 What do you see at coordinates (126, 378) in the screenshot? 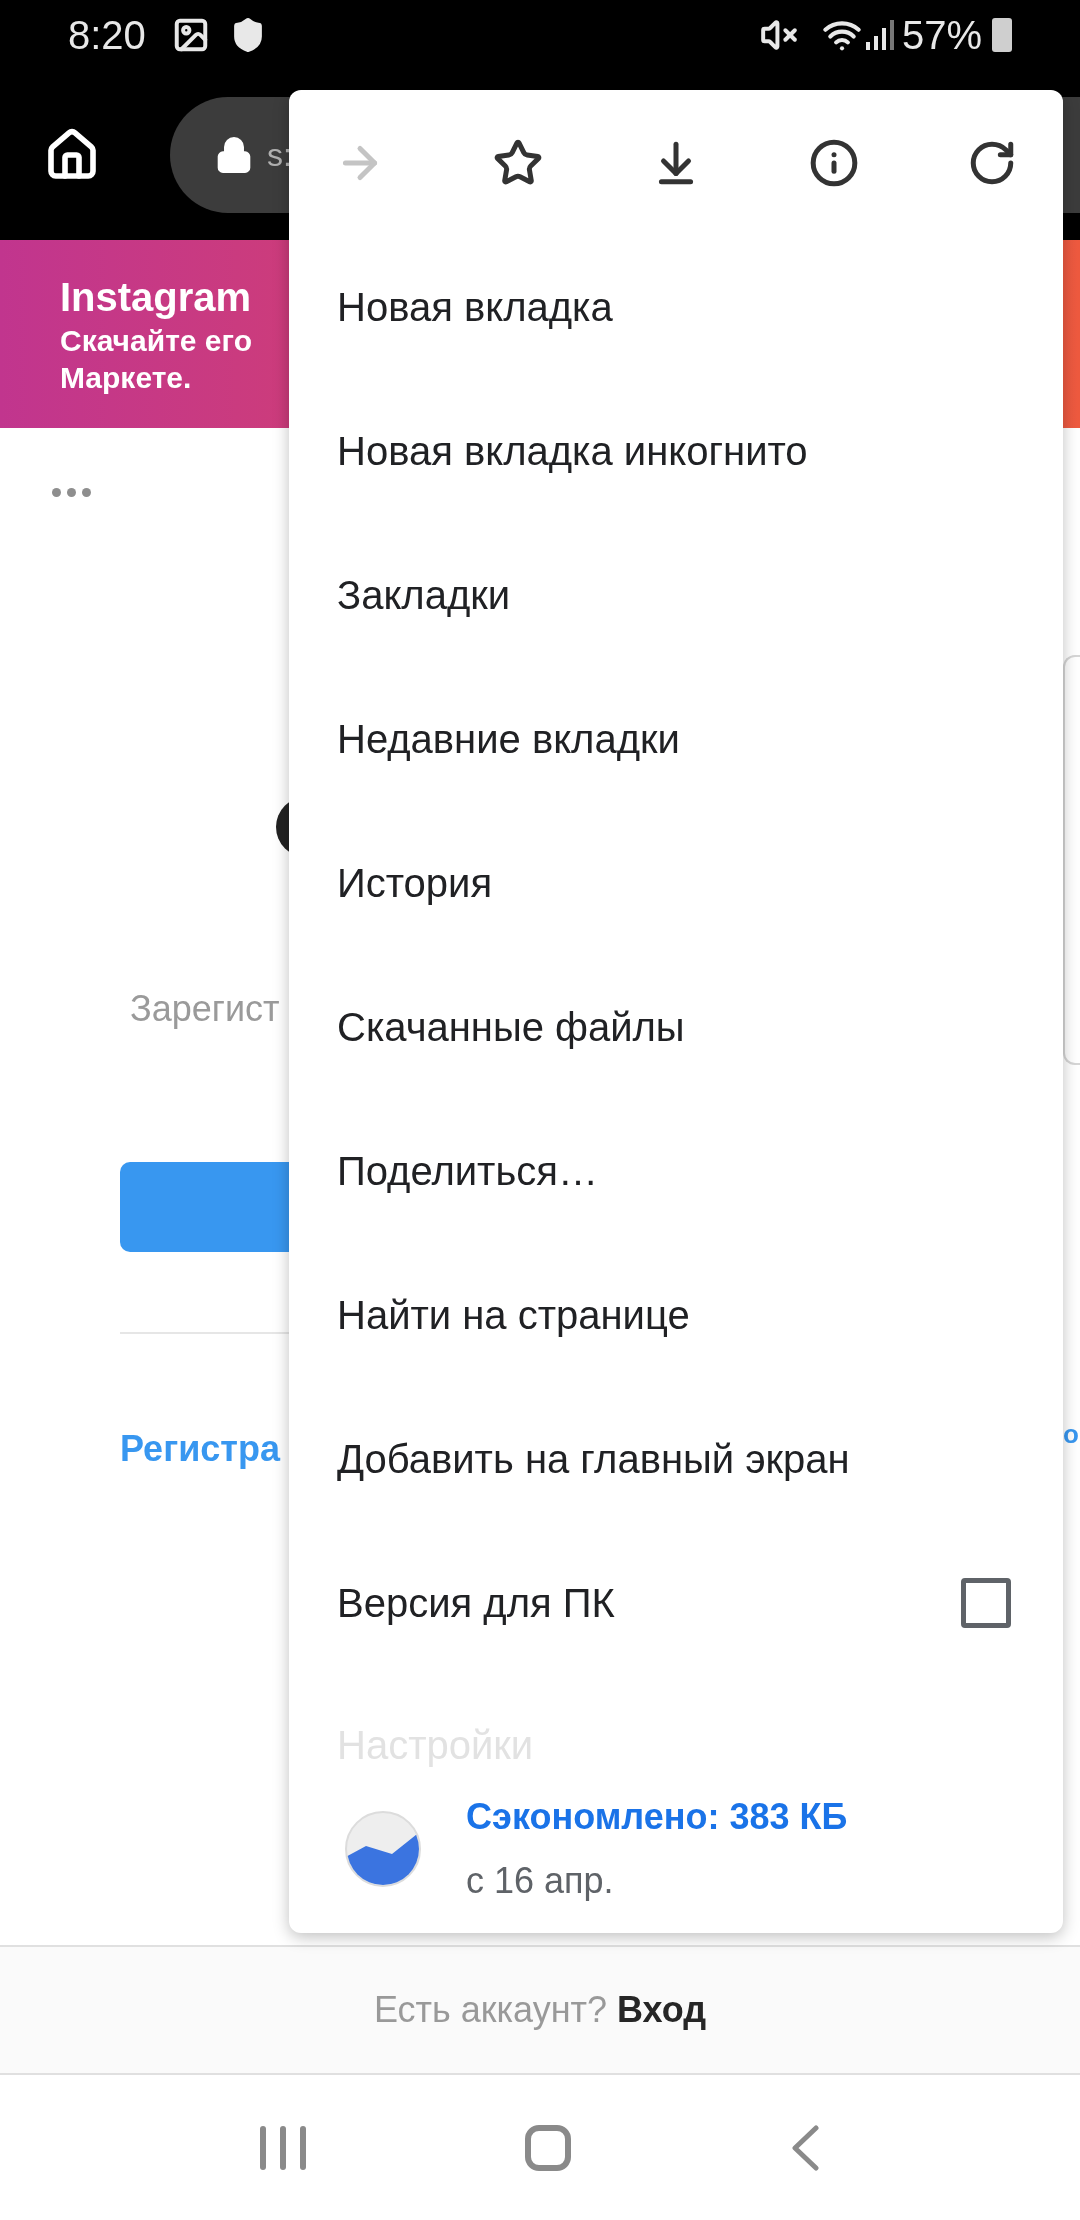
I see `banner-text: Маркете.` at bounding box center [126, 378].